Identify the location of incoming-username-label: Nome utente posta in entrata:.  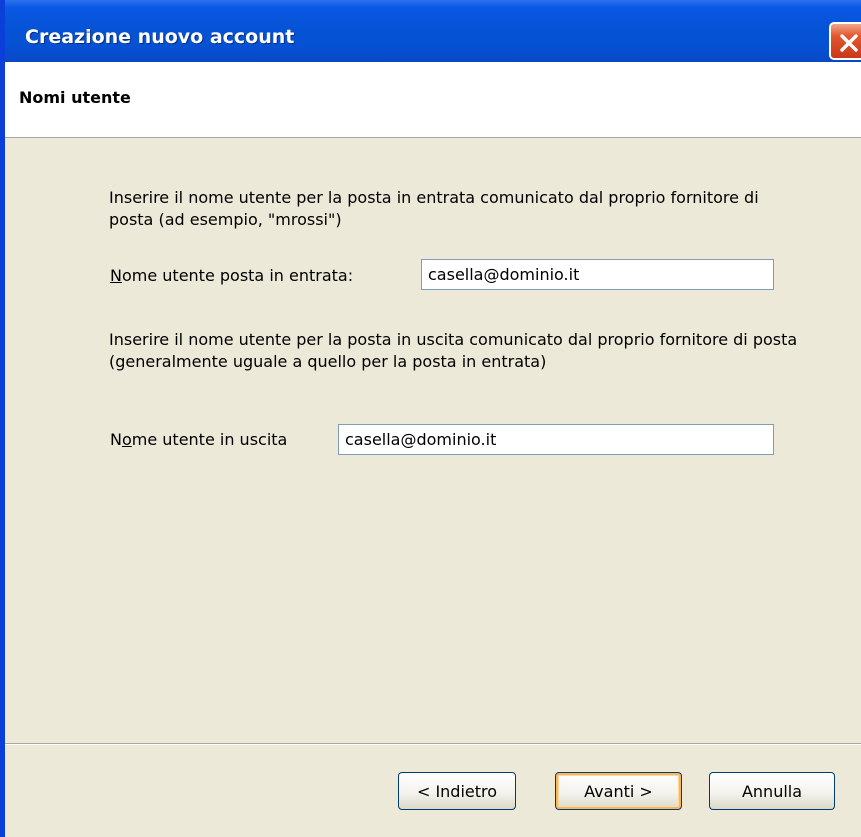
(231, 275).